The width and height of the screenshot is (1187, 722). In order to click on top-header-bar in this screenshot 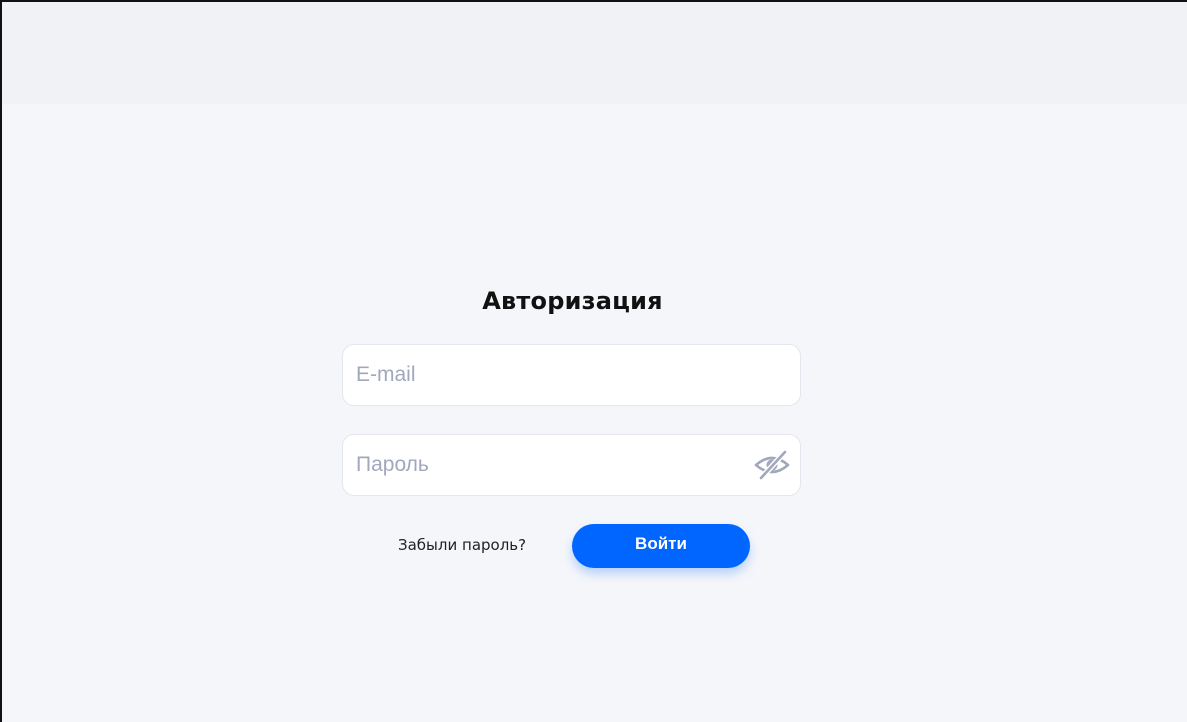, I will do `click(594, 53)`.